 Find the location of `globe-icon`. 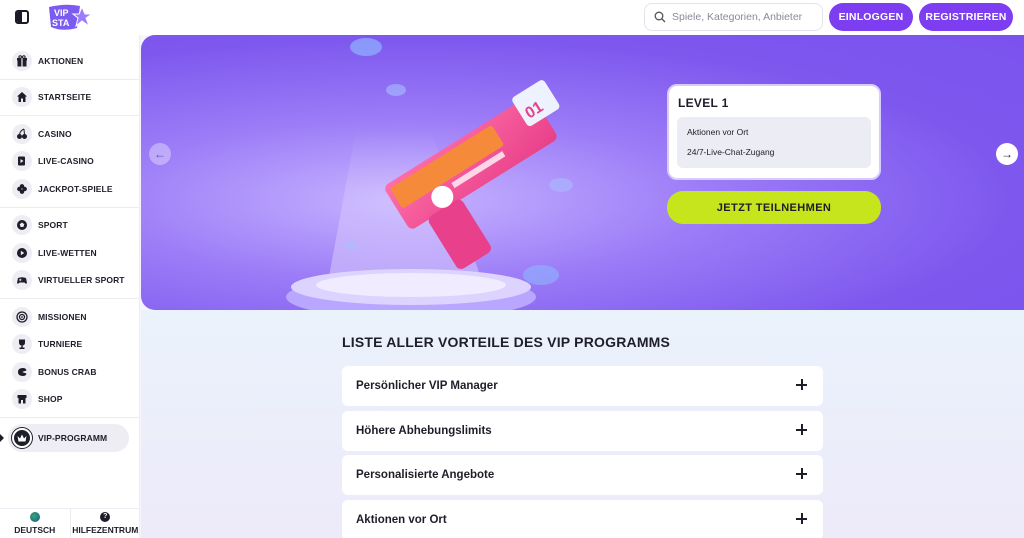

globe-icon is located at coordinates (34, 517).